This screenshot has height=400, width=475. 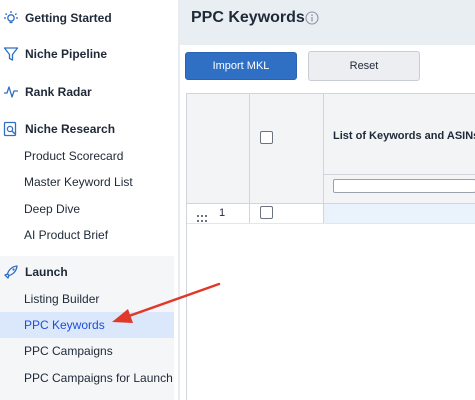 What do you see at coordinates (241, 66) in the screenshot?
I see `import-mkl-button: Import MKL` at bounding box center [241, 66].